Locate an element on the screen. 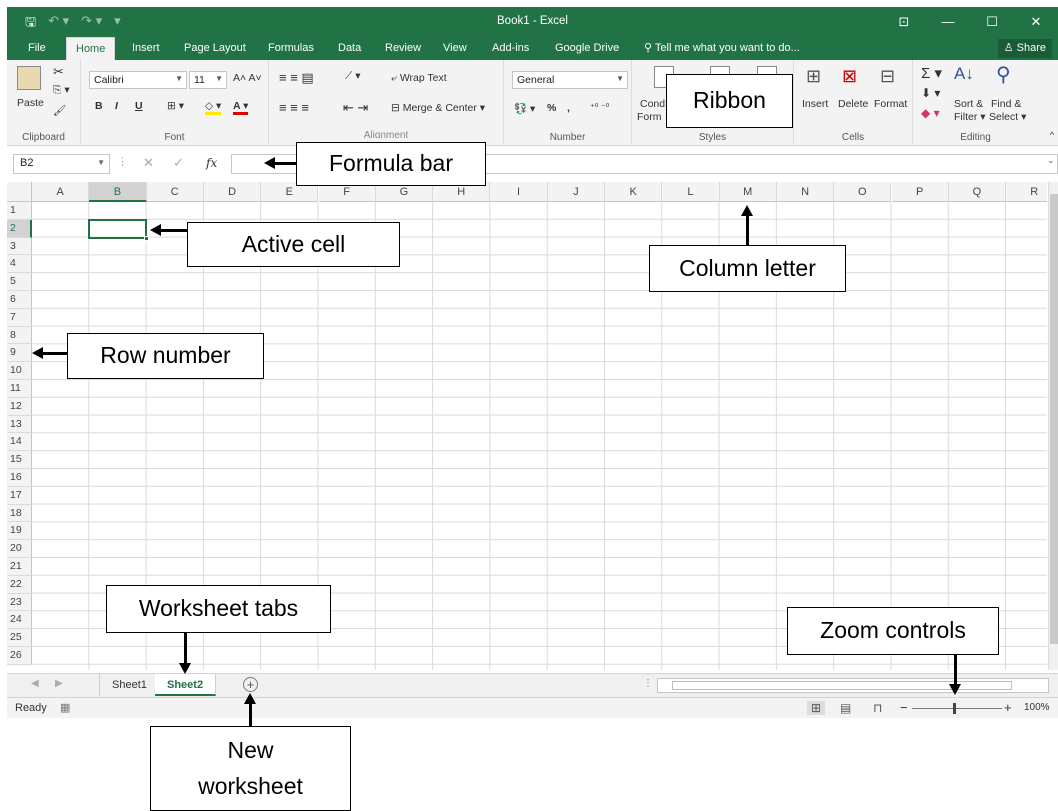 This screenshot has width=1058, height=811. maximize-icon: ☐ is located at coordinates (992, 22).